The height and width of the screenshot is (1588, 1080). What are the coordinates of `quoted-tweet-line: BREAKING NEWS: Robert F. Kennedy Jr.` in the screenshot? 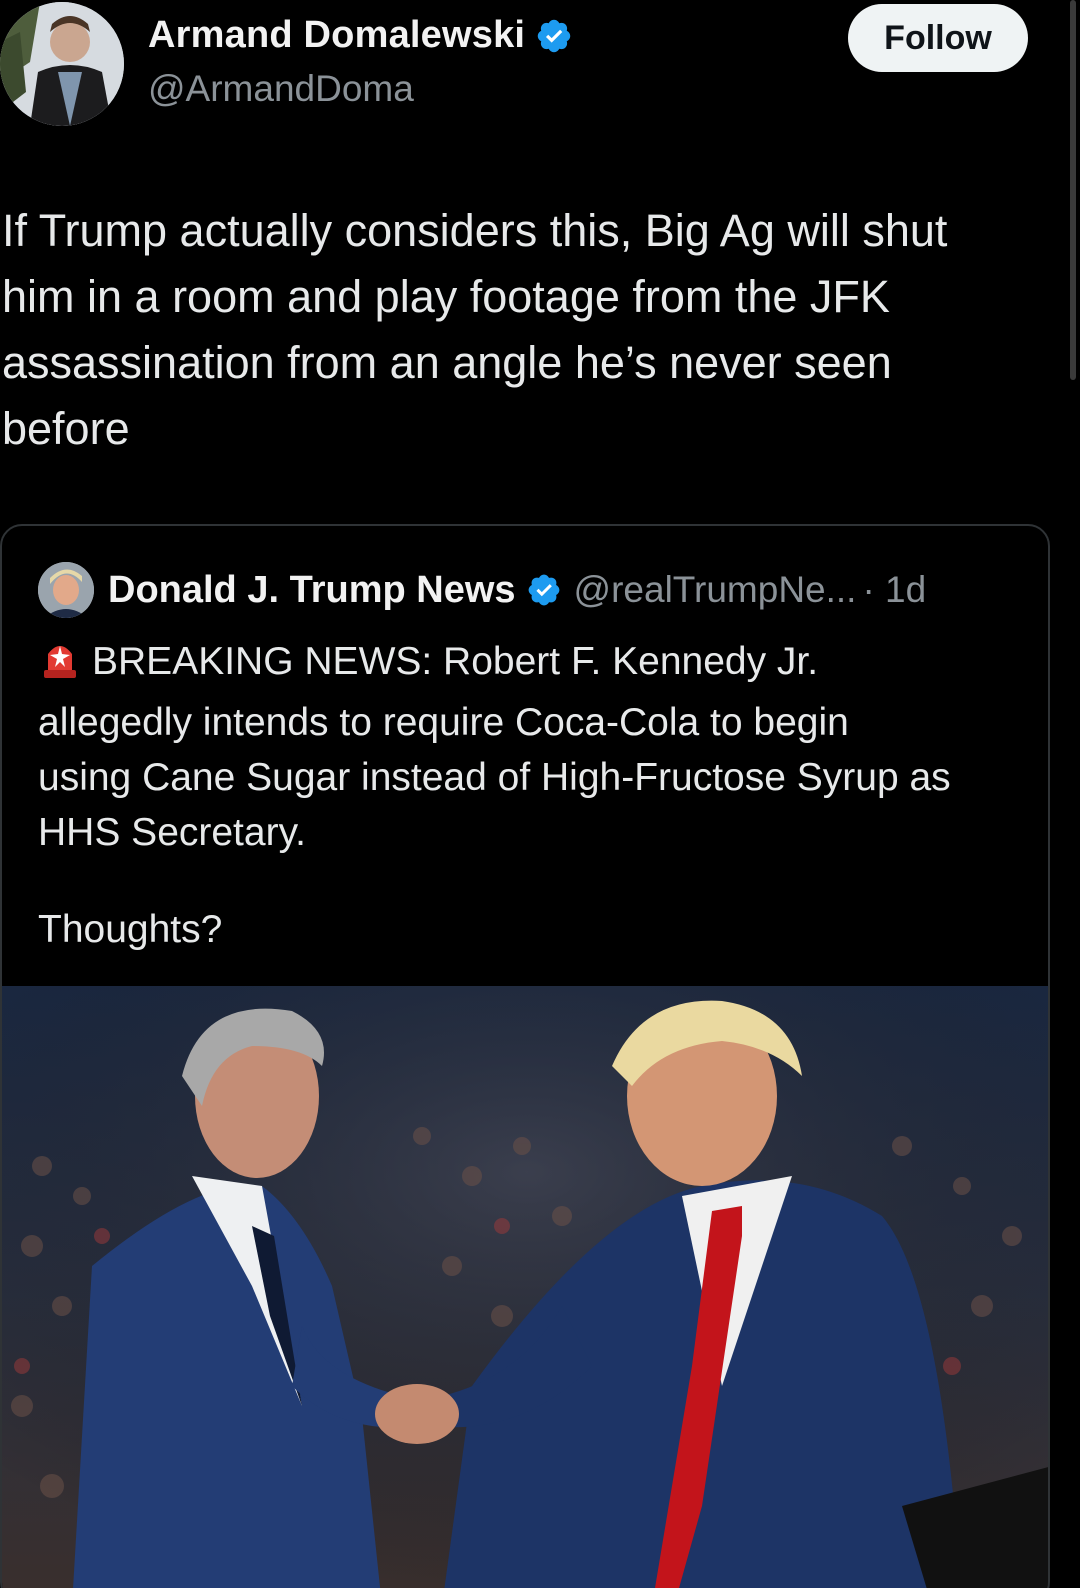 It's located at (533, 664).